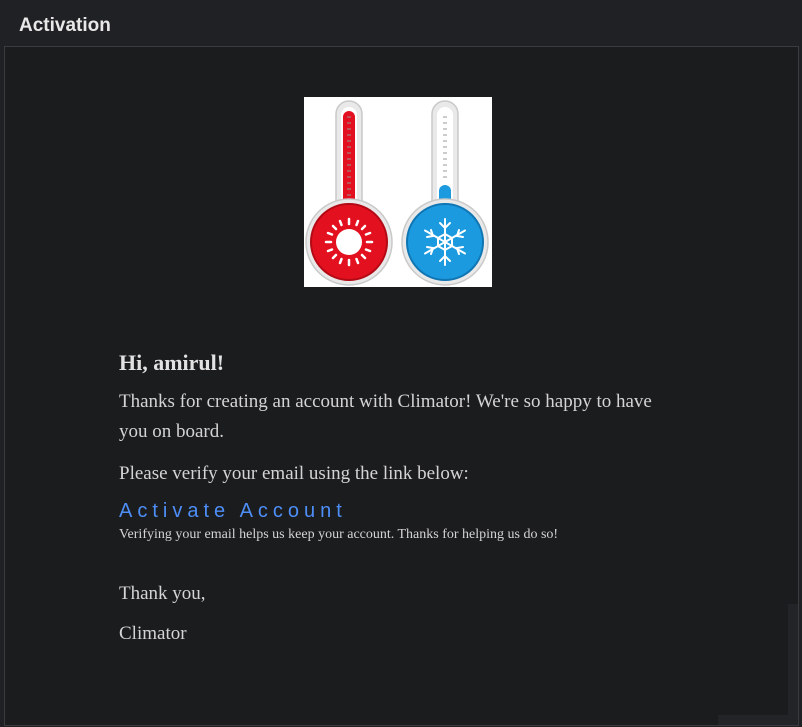 The height and width of the screenshot is (727, 802). What do you see at coordinates (445, 193) in the screenshot?
I see `cold-thermometer-icon` at bounding box center [445, 193].